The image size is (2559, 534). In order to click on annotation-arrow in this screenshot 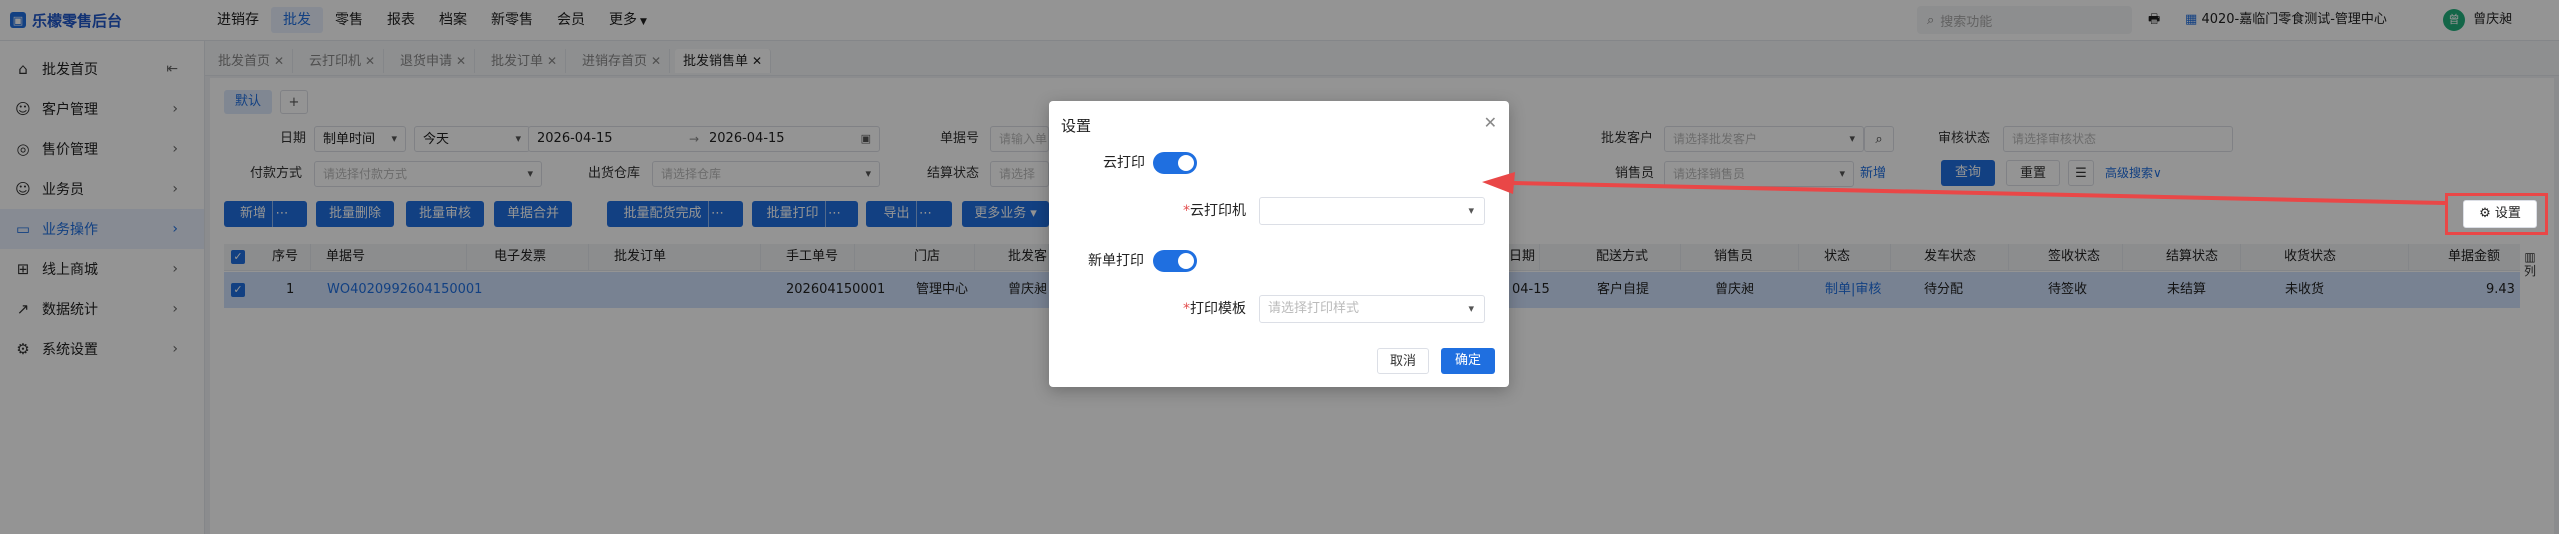, I will do `click(1964, 188)`.